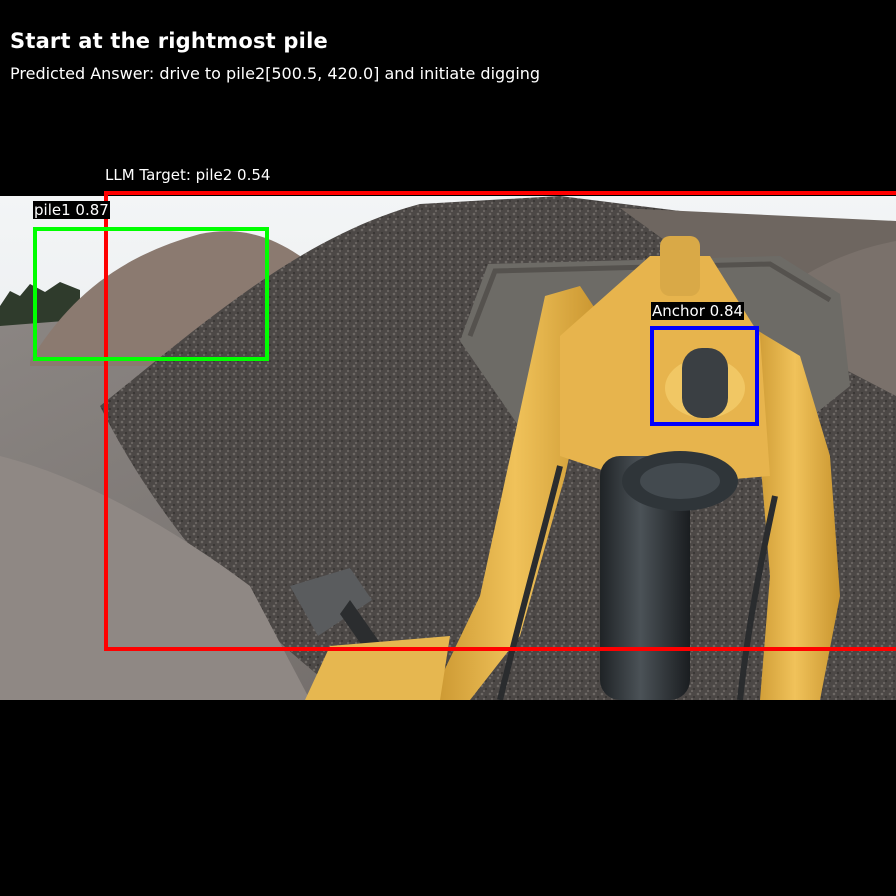  I want to click on title: Start at the rightmost pile, so click(169, 41).